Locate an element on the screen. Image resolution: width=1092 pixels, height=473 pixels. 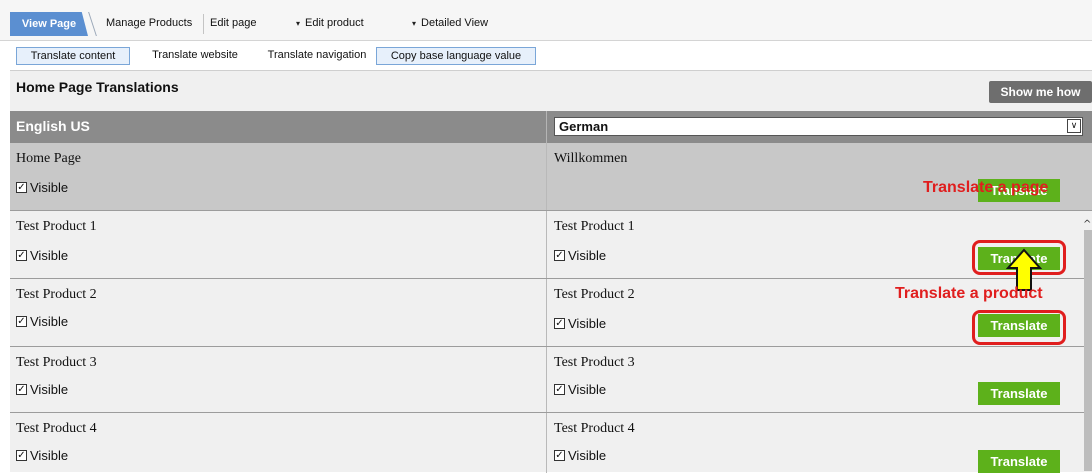
page-title: Home Page Translations is located at coordinates (97, 87).